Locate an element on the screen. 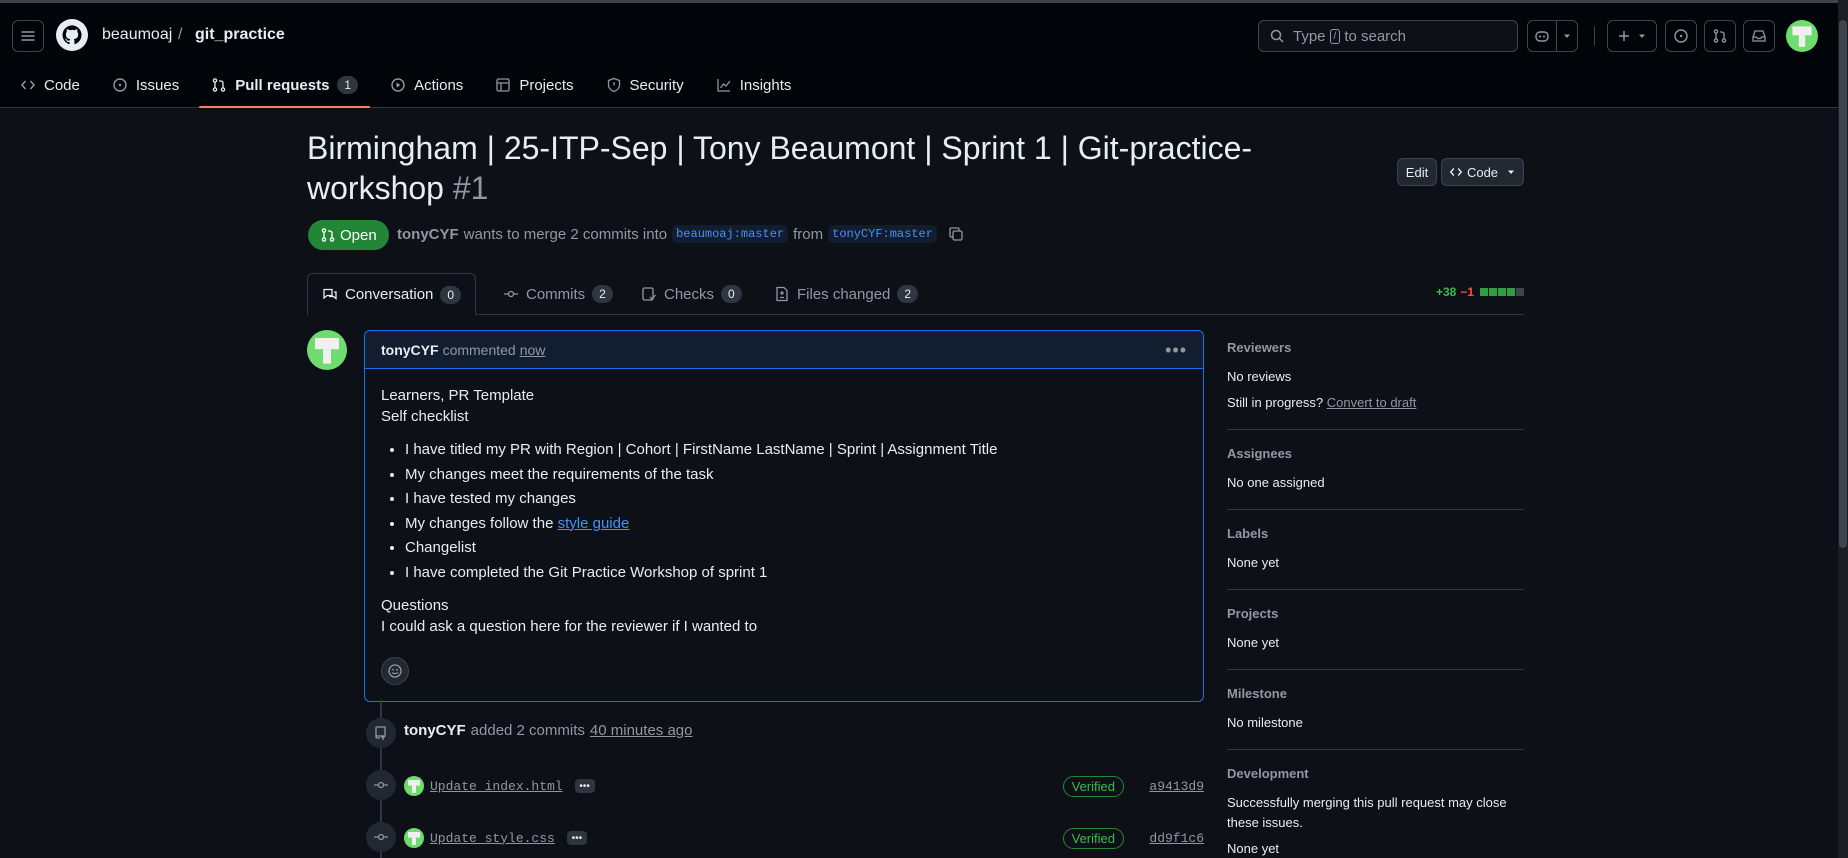  tab-commits-count: 2 is located at coordinates (602, 294).